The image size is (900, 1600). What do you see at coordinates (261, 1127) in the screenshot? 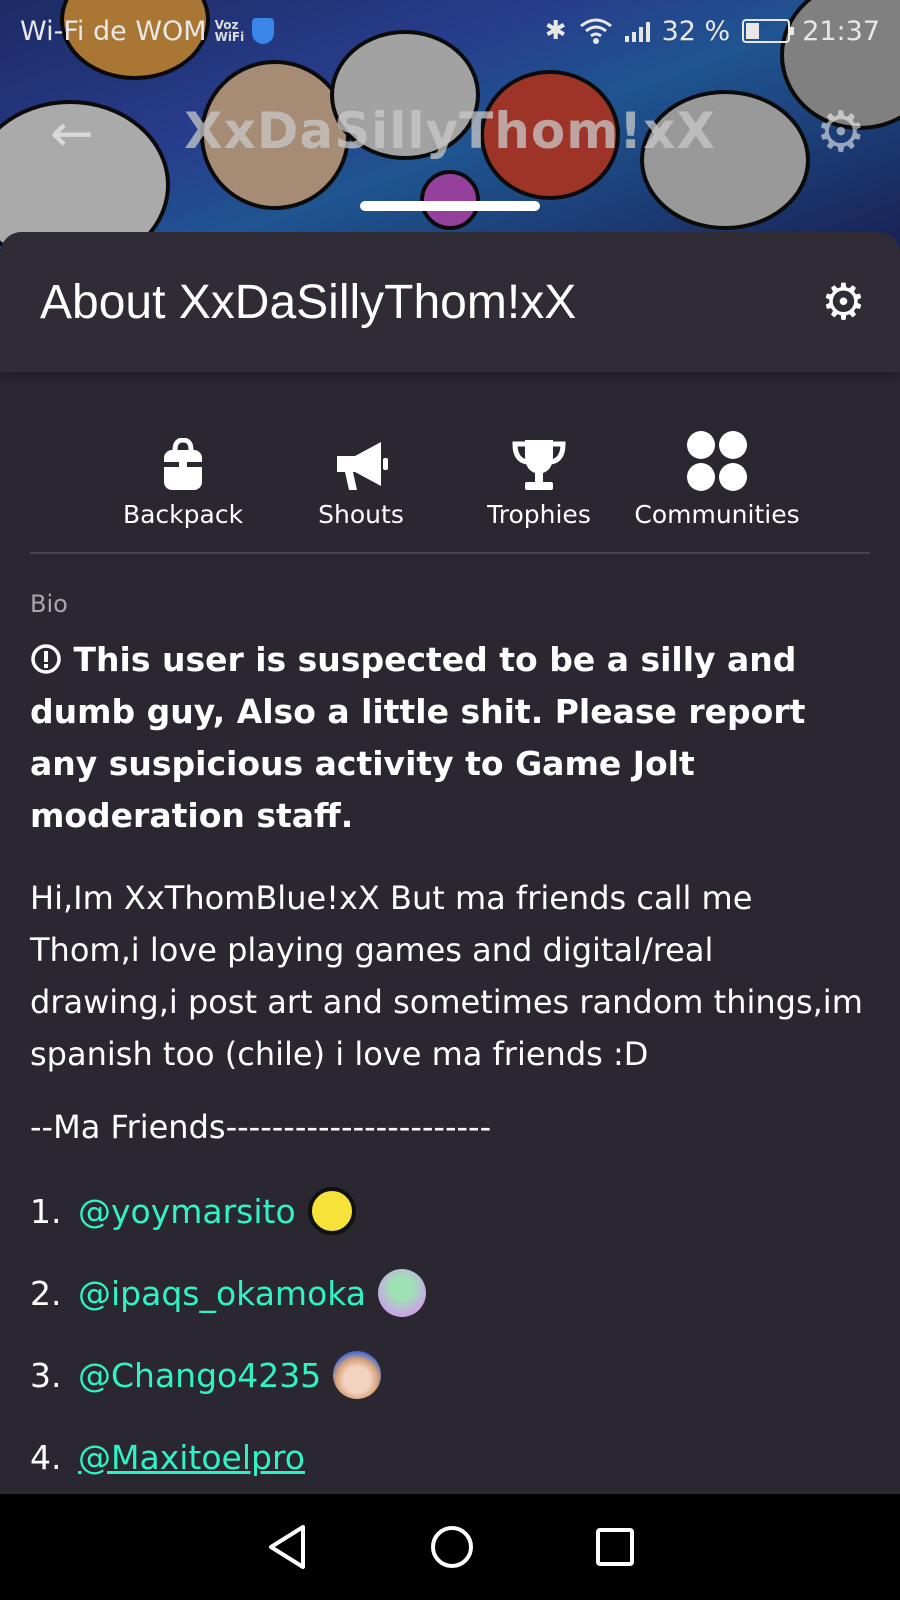
I see `friends-heading: --Ma Friends-----------------------` at bounding box center [261, 1127].